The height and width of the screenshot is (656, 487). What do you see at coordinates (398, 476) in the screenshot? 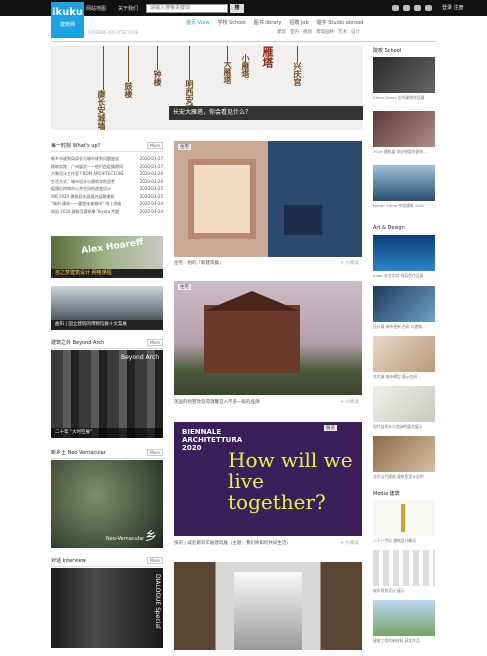
I see `art-caption: 北京当代建筑 建筑室设计说明` at bounding box center [398, 476].